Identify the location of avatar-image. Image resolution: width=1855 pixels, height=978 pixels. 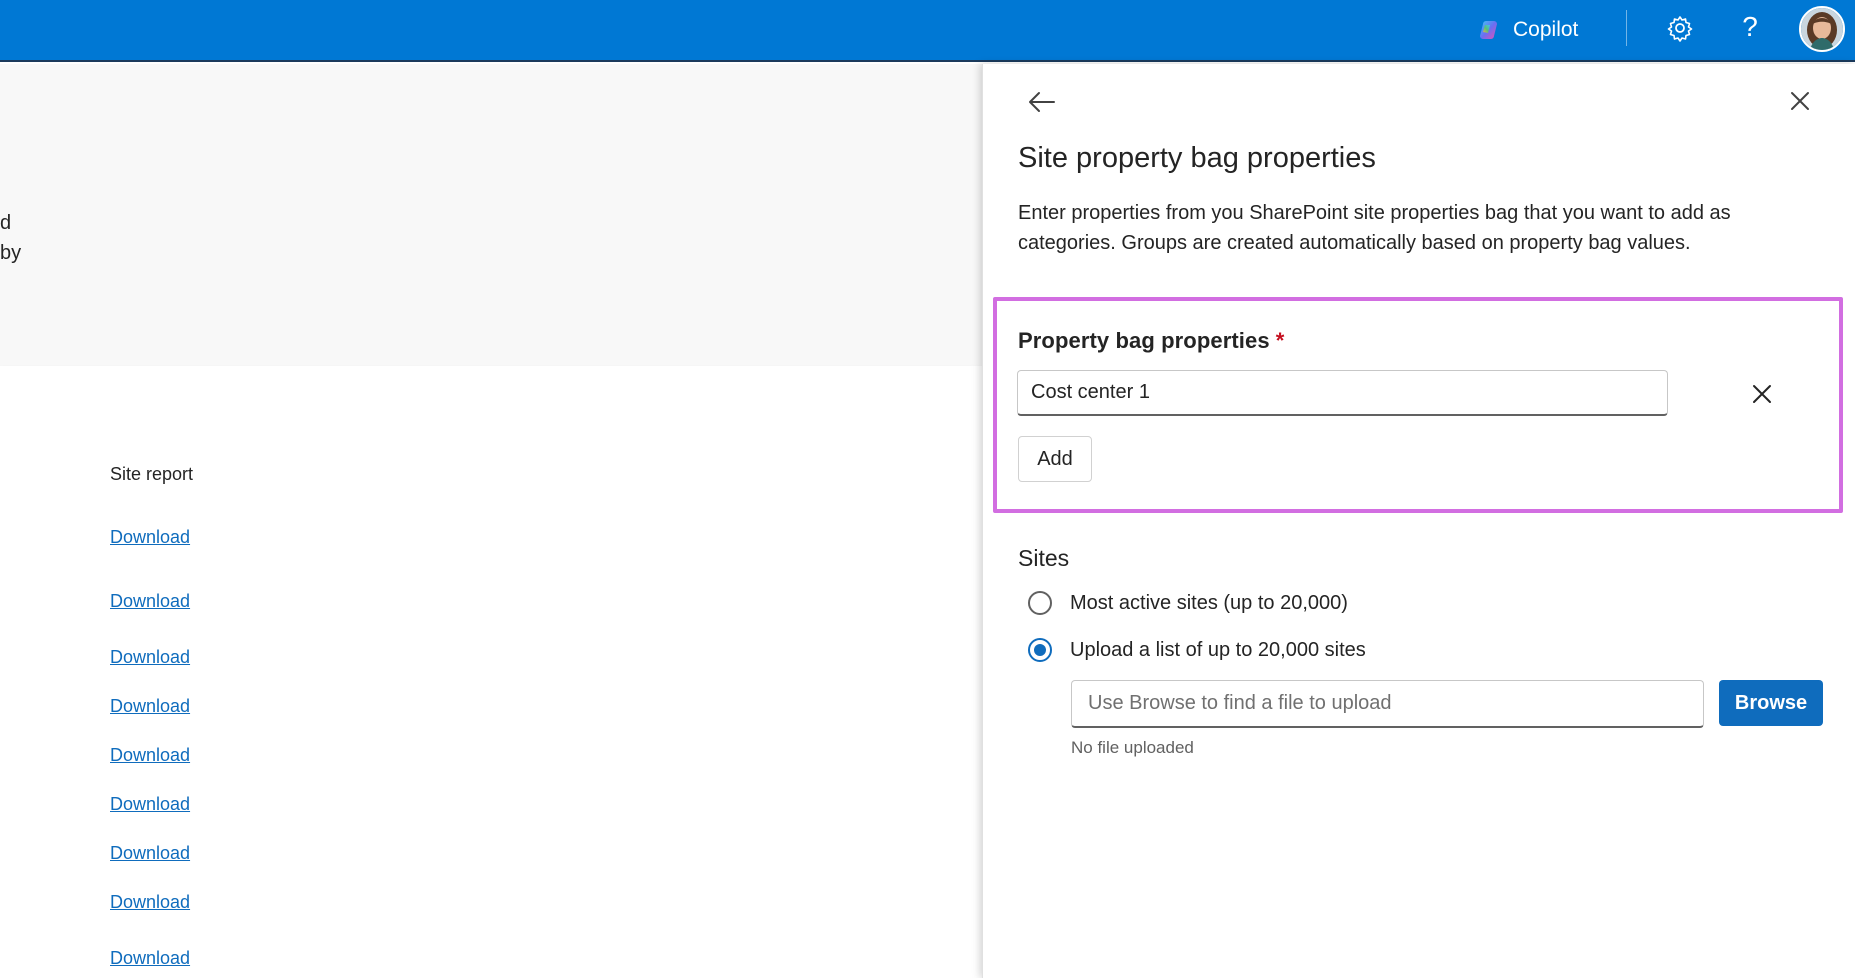
(1822, 29).